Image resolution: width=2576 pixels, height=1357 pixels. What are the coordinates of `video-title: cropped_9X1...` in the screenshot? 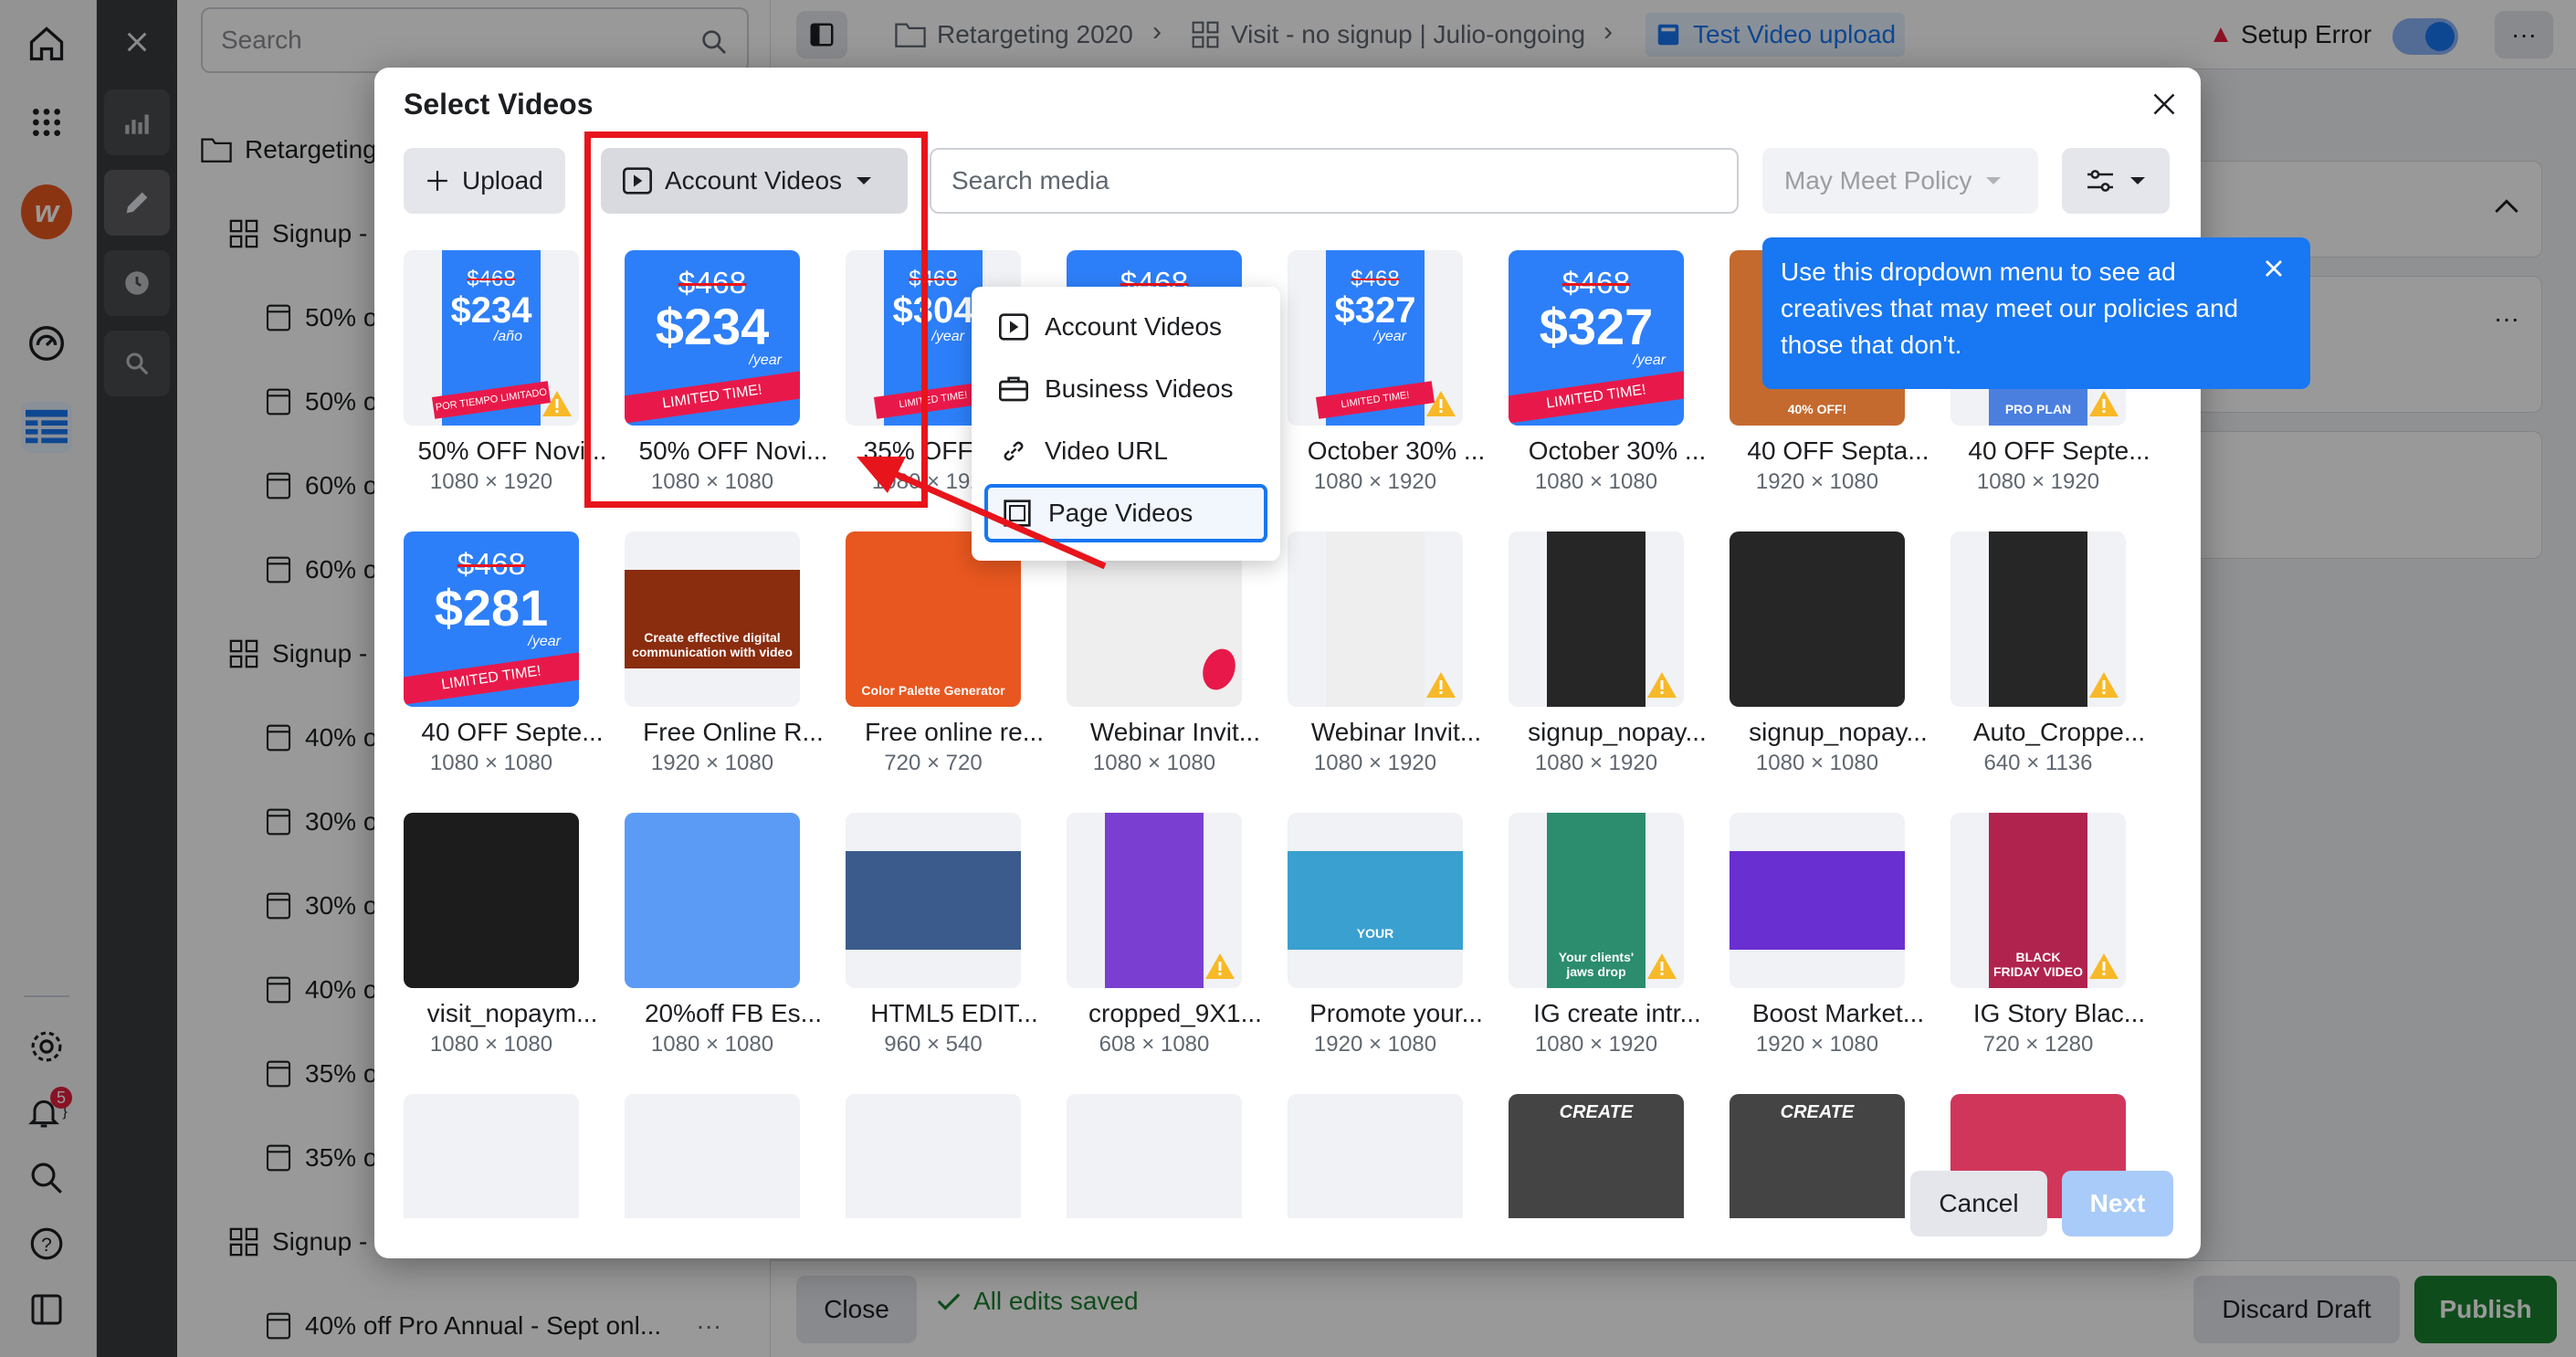 It's located at (1175, 1013).